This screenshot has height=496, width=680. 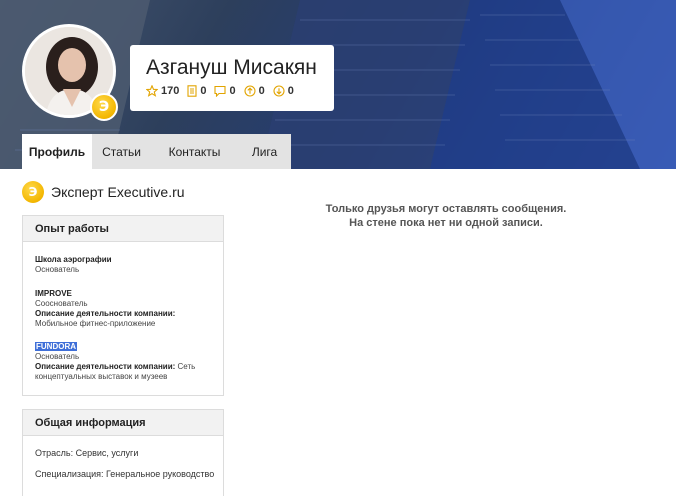 I want to click on articles-value: 0, so click(x=203, y=91).